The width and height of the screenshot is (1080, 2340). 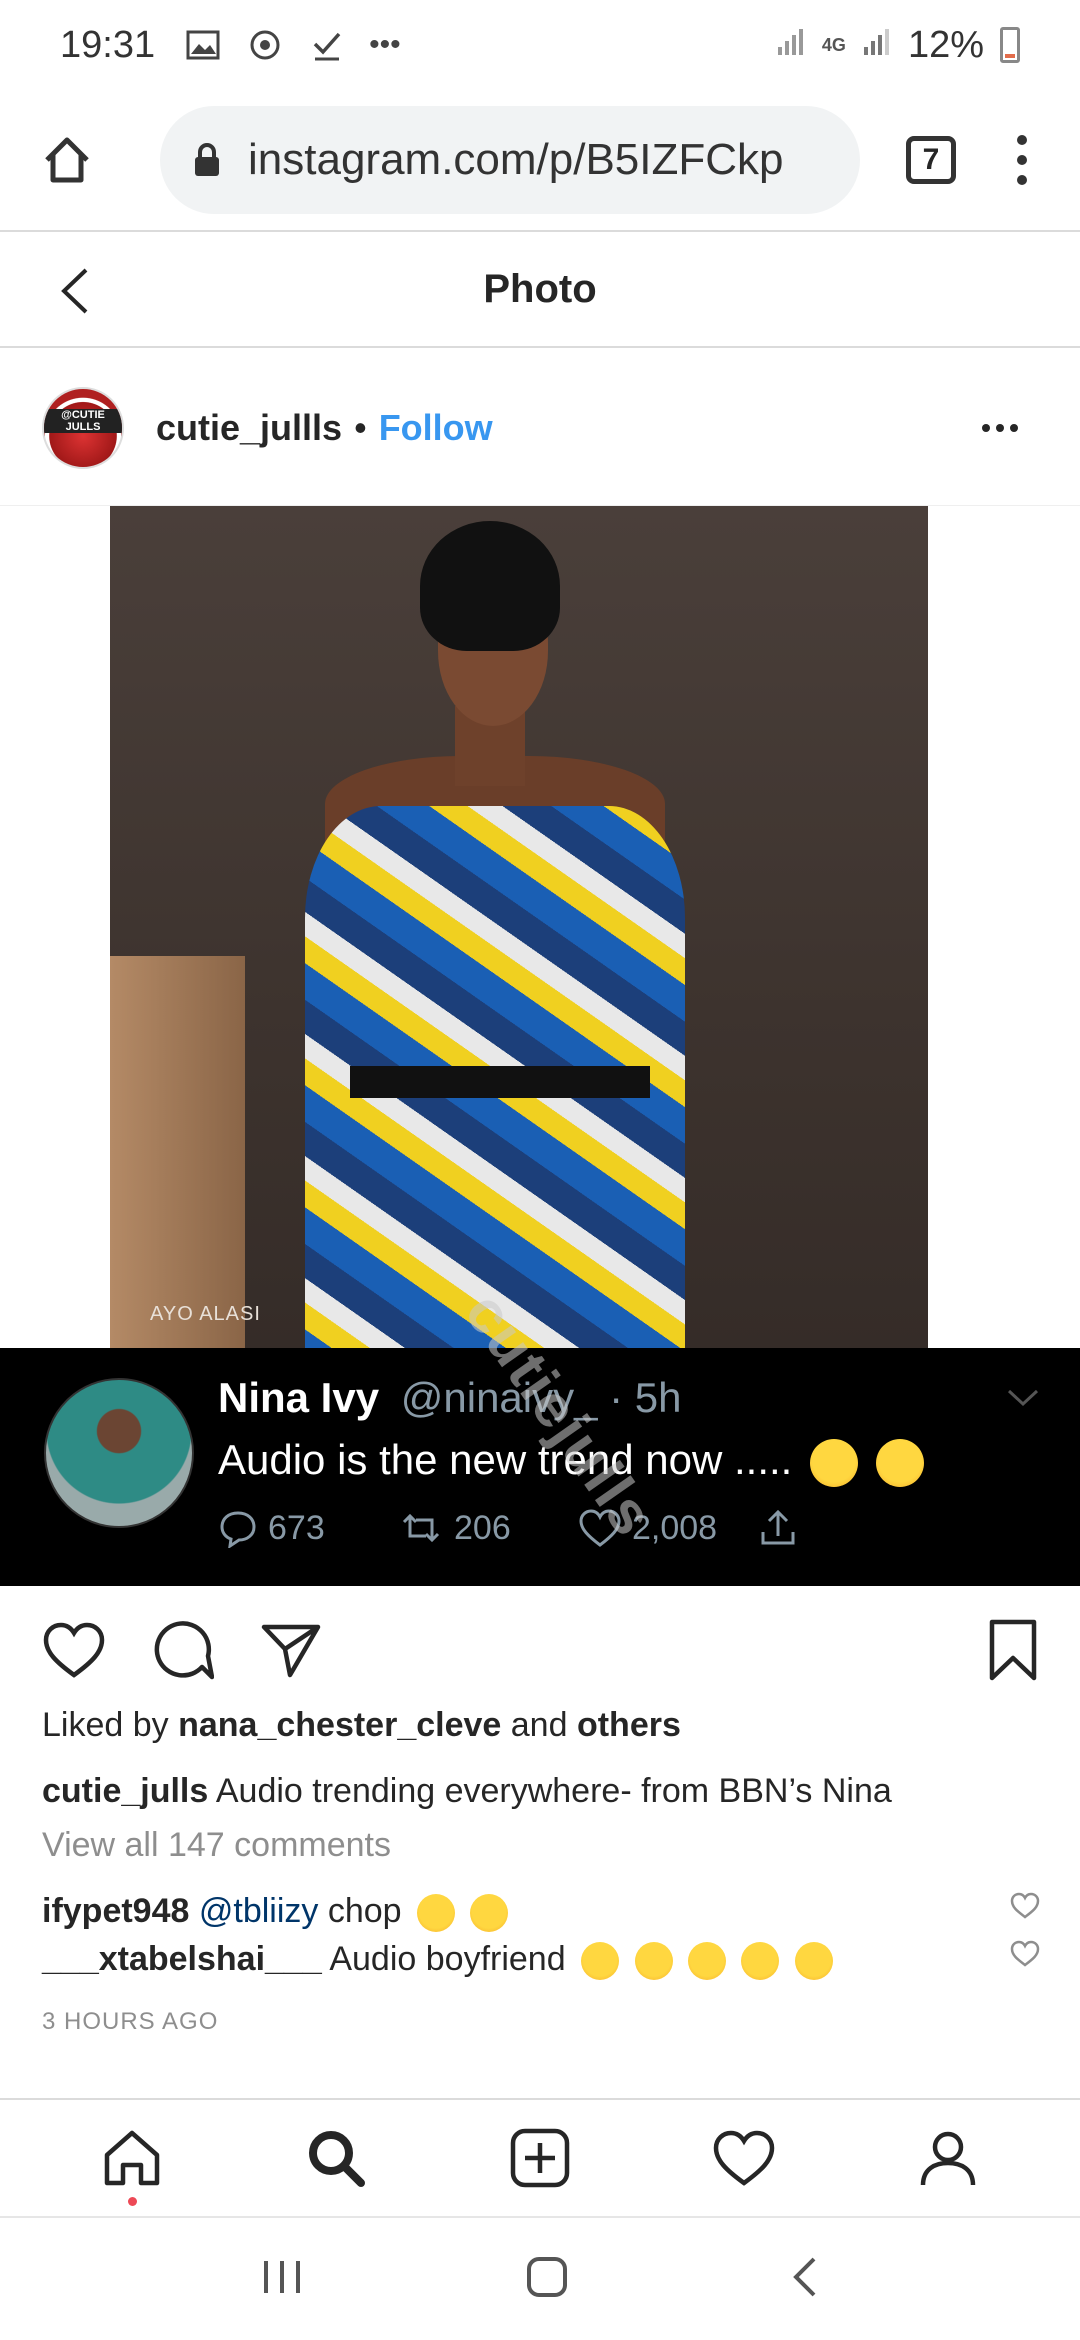 What do you see at coordinates (108, 44) in the screenshot?
I see `status-time: 19:31` at bounding box center [108, 44].